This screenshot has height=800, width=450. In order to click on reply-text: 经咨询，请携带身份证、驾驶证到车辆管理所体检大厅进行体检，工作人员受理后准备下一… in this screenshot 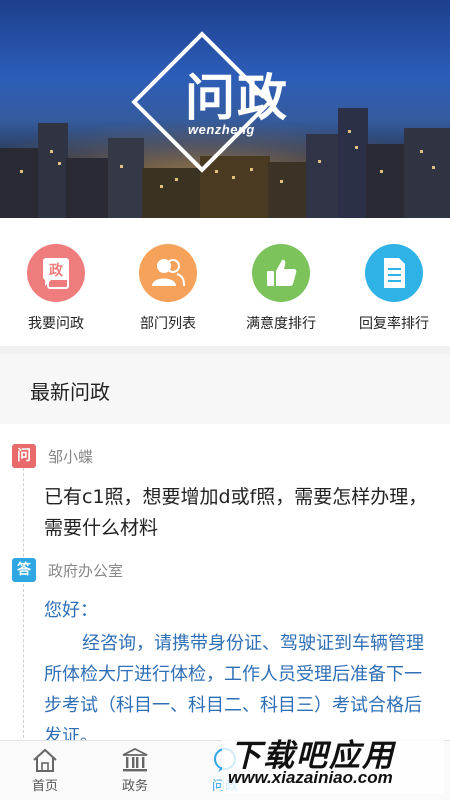, I will do `click(234, 686)`.